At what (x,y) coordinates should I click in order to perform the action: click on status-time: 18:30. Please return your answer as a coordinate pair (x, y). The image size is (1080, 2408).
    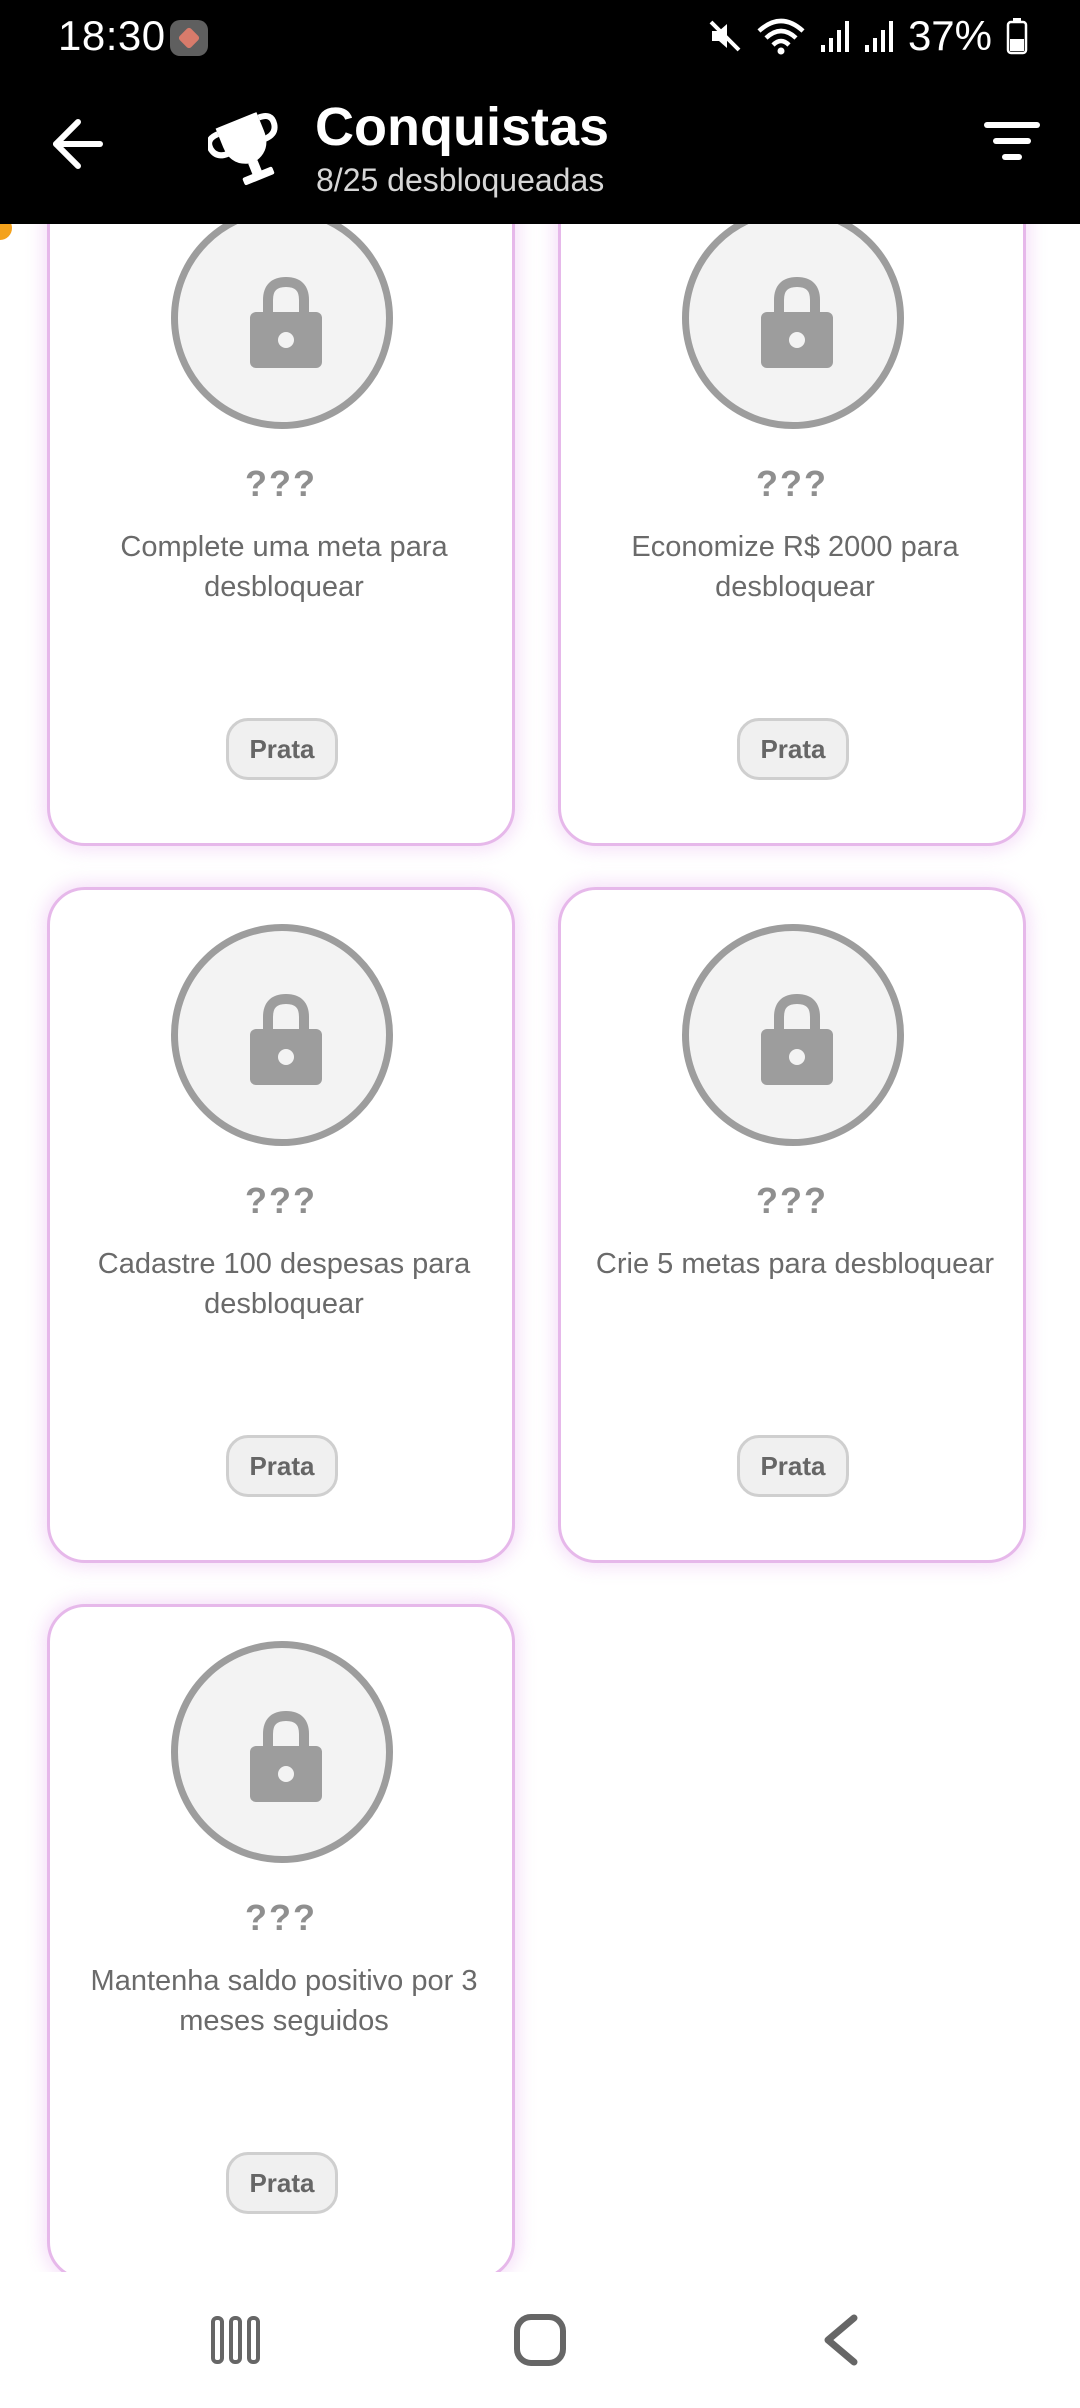
    Looking at the image, I should click on (112, 35).